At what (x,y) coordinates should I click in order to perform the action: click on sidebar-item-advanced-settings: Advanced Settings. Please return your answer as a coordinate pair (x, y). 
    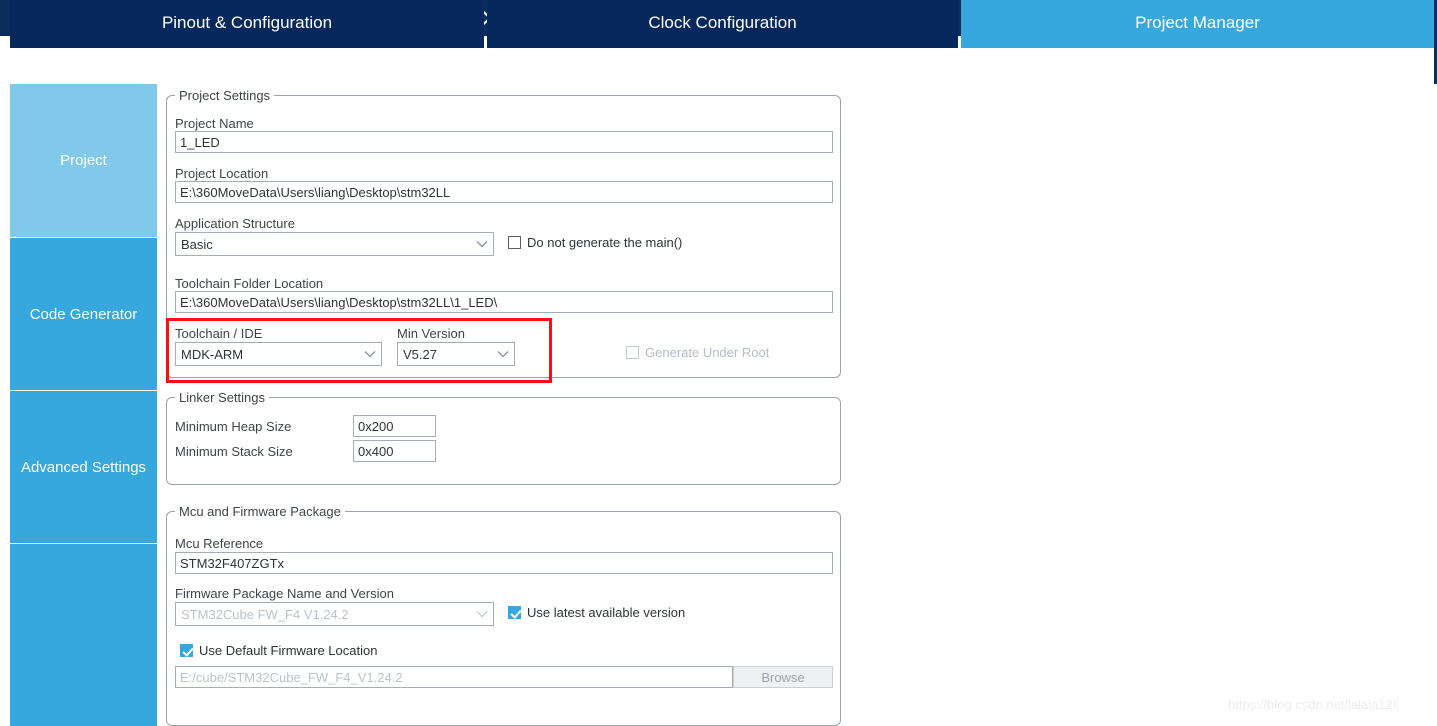
    Looking at the image, I should click on (83, 467).